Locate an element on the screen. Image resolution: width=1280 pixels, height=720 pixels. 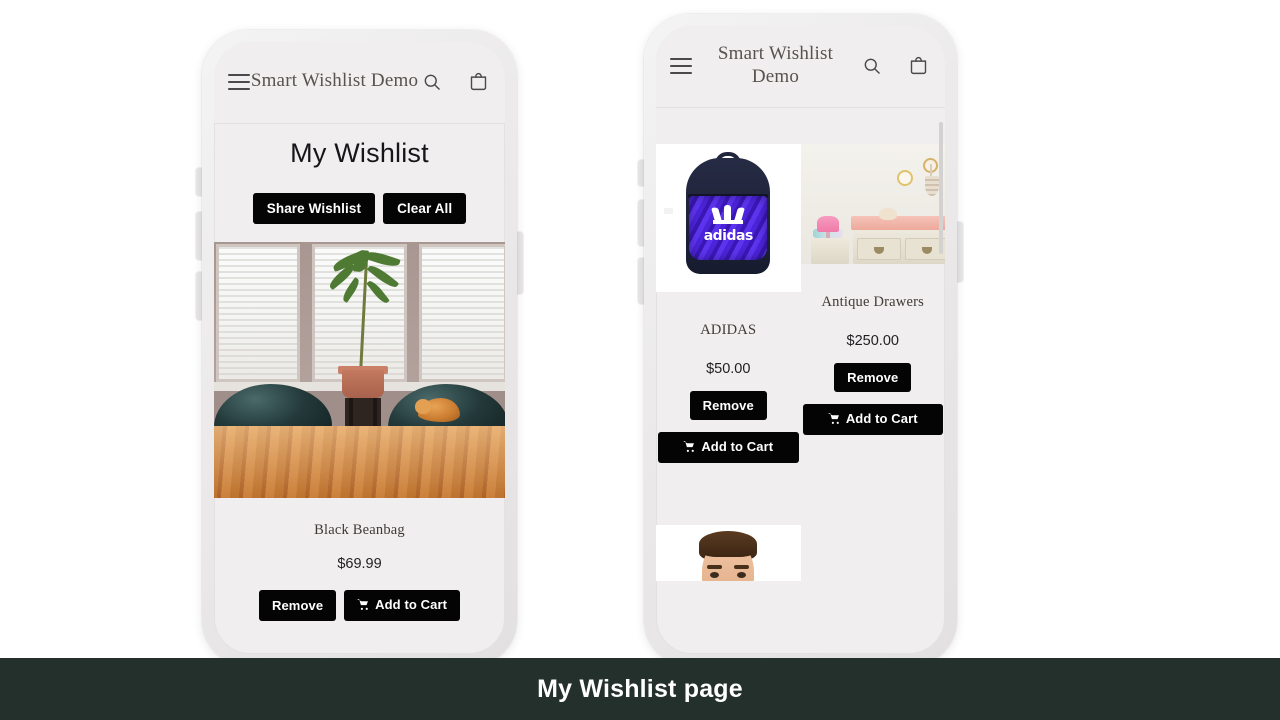
site-header-left: Smart Wishlist Demo is located at coordinates (359, 83).